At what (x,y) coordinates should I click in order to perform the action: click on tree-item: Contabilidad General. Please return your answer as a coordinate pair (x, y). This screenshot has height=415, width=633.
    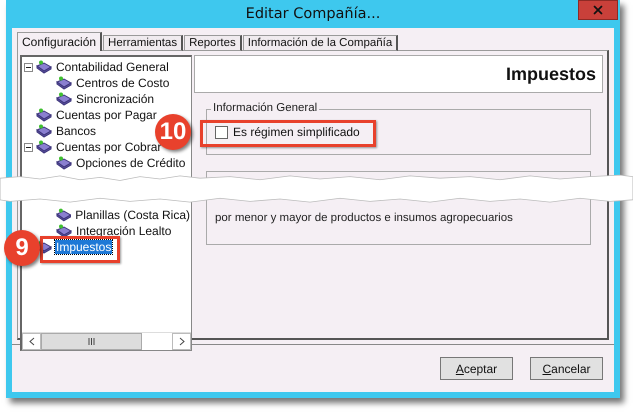
    Looking at the image, I should click on (112, 67).